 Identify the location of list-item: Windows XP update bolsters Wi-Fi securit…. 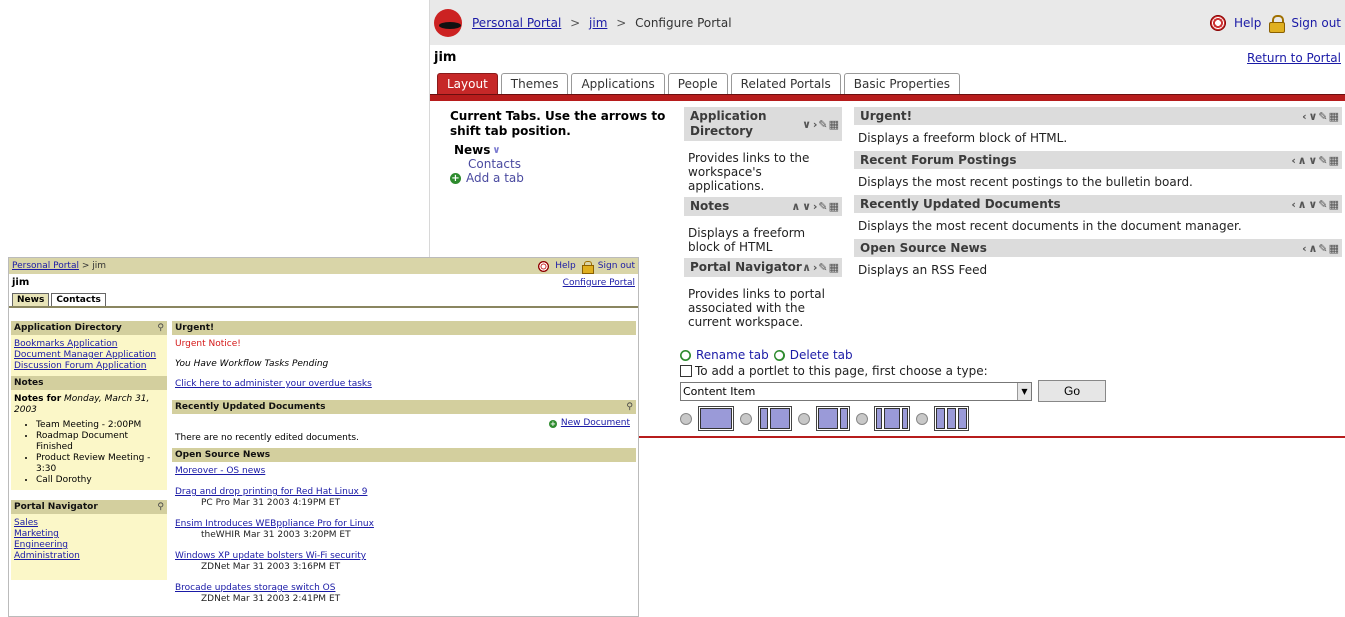
(404, 562).